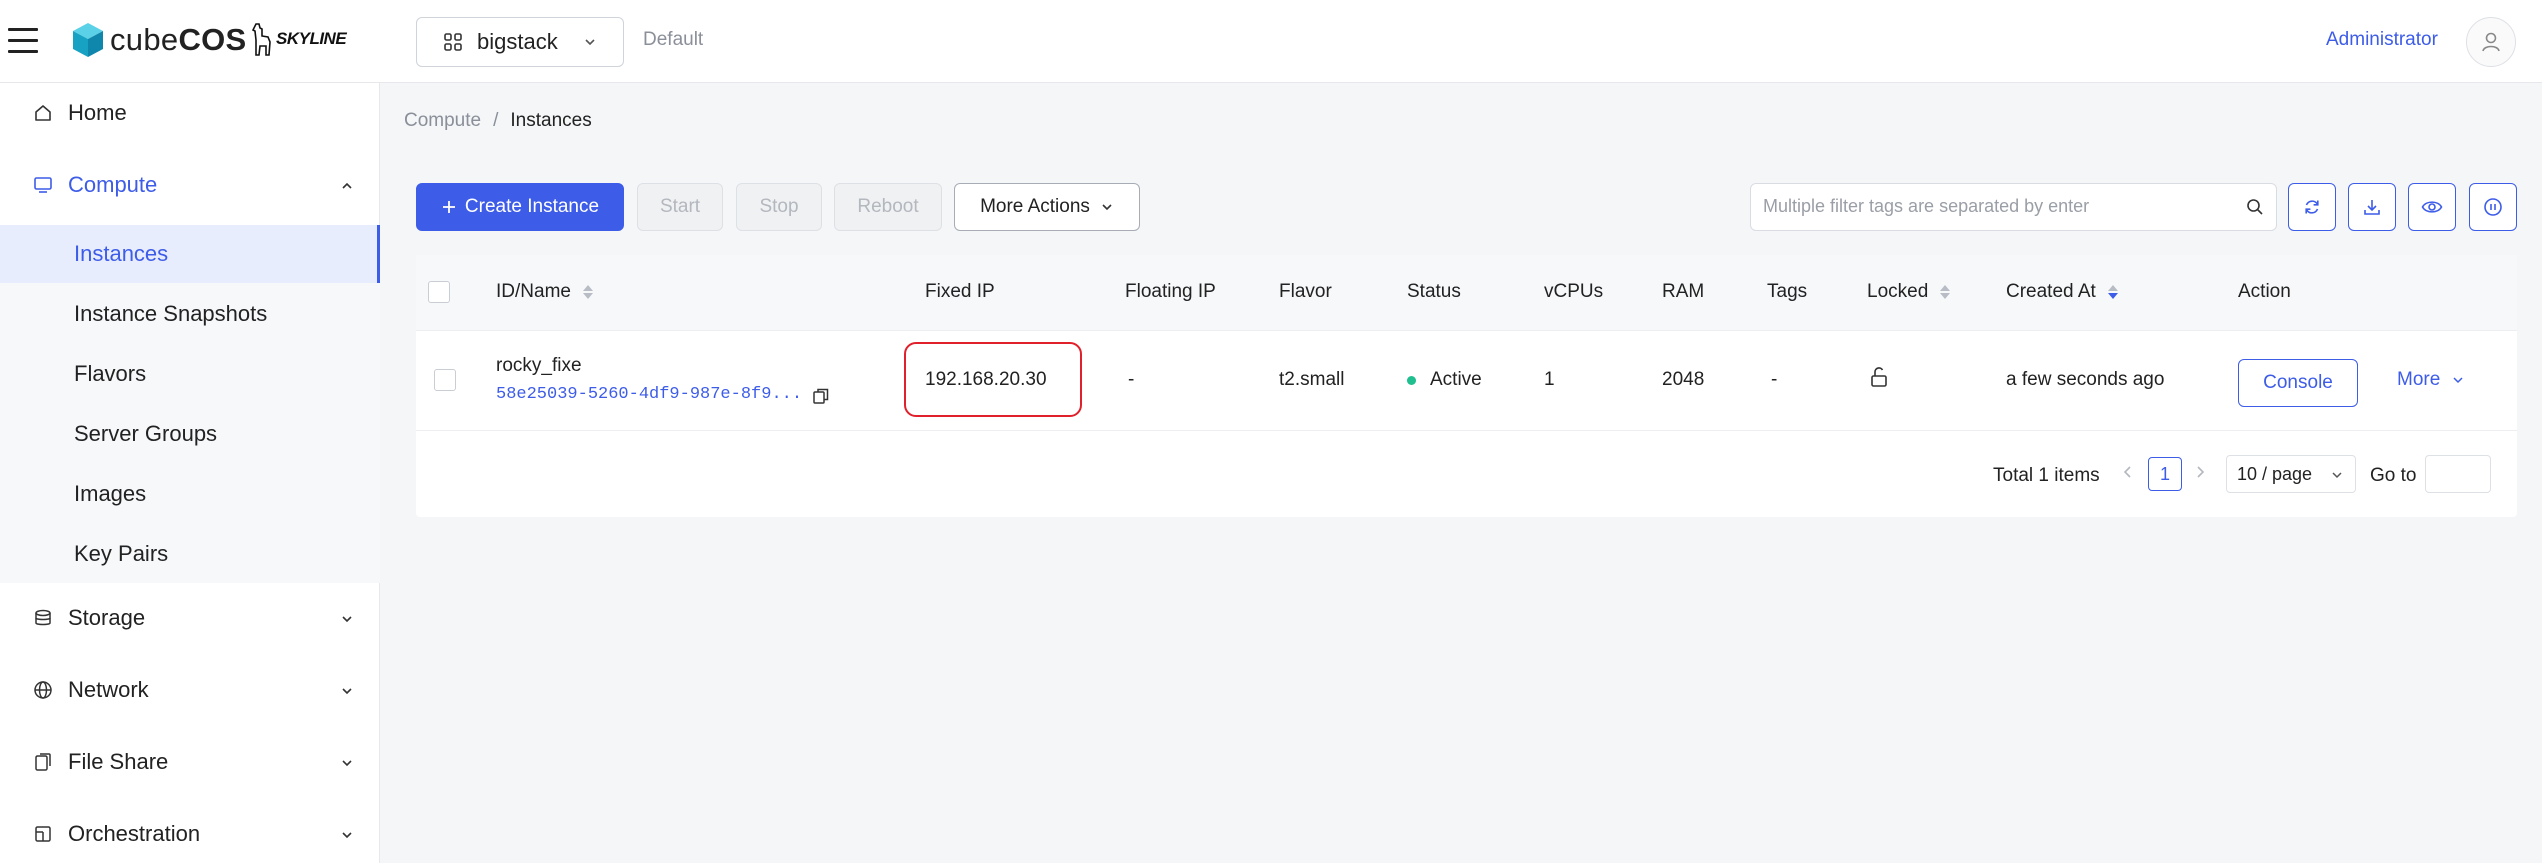 This screenshot has height=863, width=2542. What do you see at coordinates (1879, 377) in the screenshot?
I see `unlock-icon` at bounding box center [1879, 377].